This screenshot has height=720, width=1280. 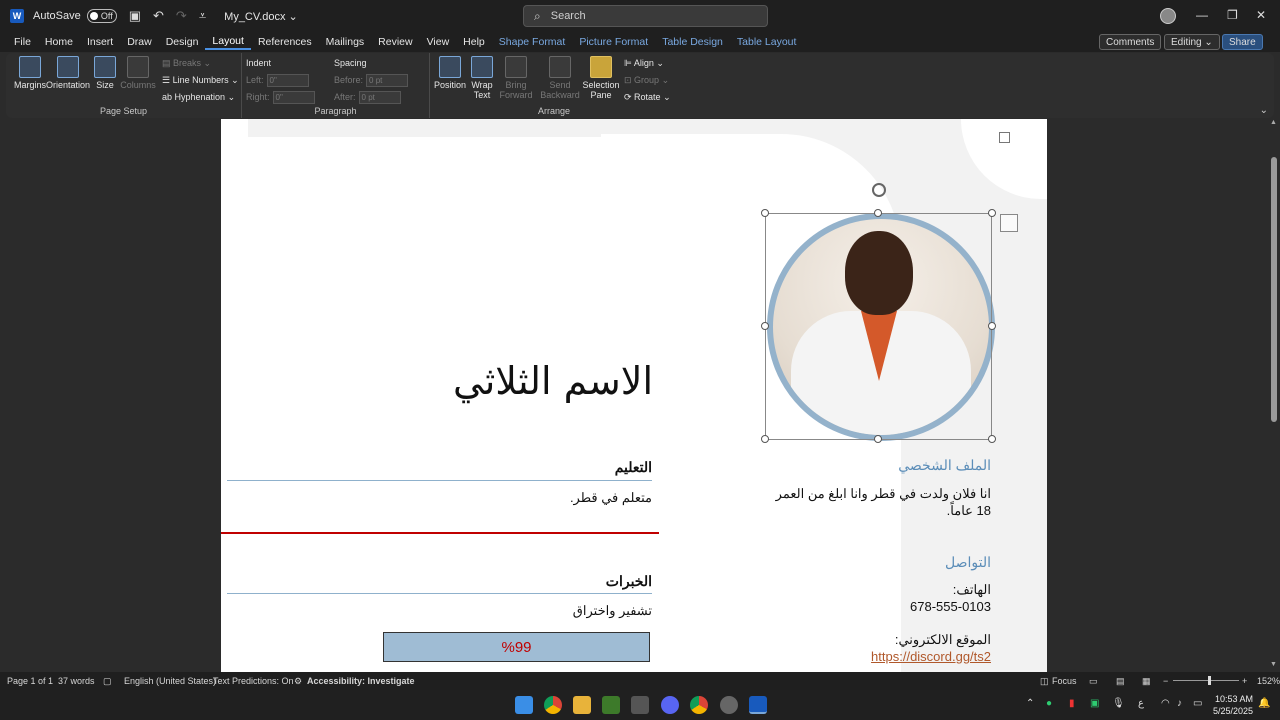 What do you see at coordinates (601, 78) in the screenshot?
I see `selection-pane-button: Selection Pane` at bounding box center [601, 78].